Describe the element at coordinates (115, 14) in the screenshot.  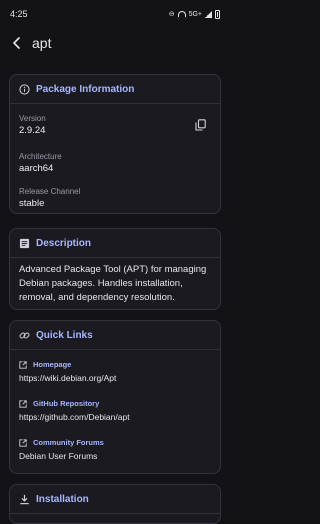
I see `status-bar: 4:25 ⊖ 5G+` at that location.